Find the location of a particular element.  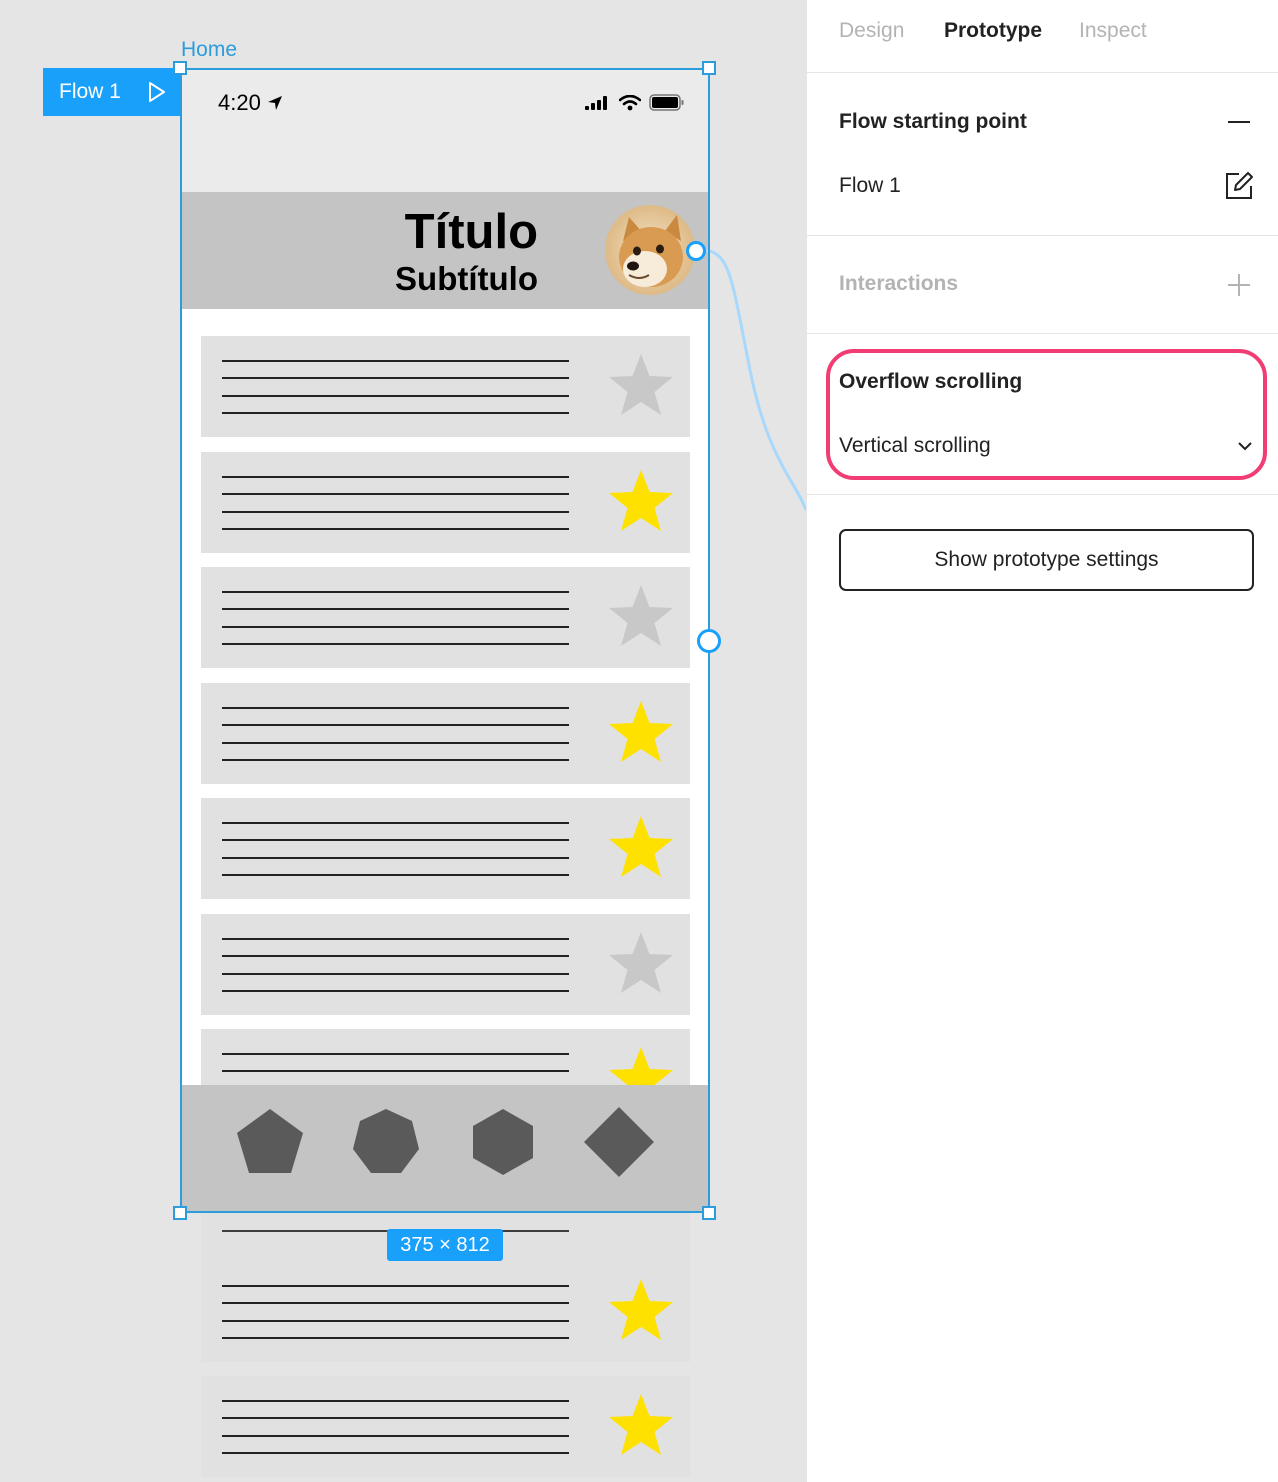

resize-handle-top-right is located at coordinates (709, 68).